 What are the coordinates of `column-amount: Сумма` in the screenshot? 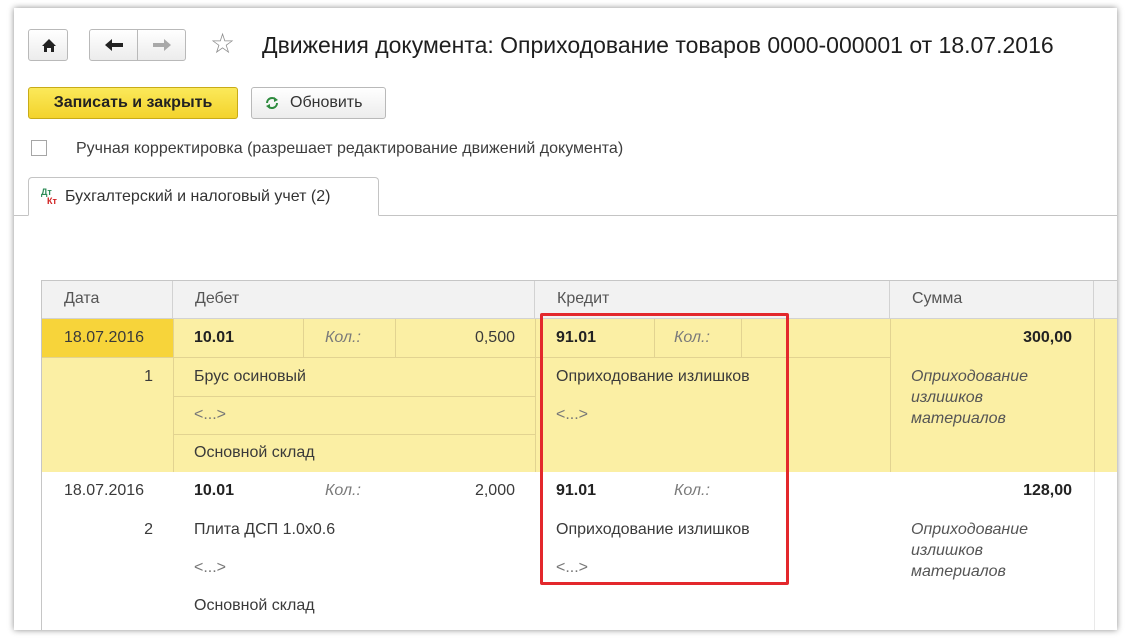 It's located at (992, 300).